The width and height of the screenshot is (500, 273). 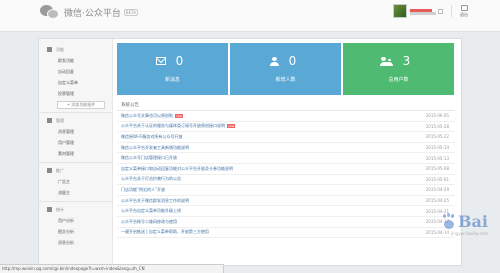 I want to click on sidebar-group-title: 推广, so click(x=60, y=170).